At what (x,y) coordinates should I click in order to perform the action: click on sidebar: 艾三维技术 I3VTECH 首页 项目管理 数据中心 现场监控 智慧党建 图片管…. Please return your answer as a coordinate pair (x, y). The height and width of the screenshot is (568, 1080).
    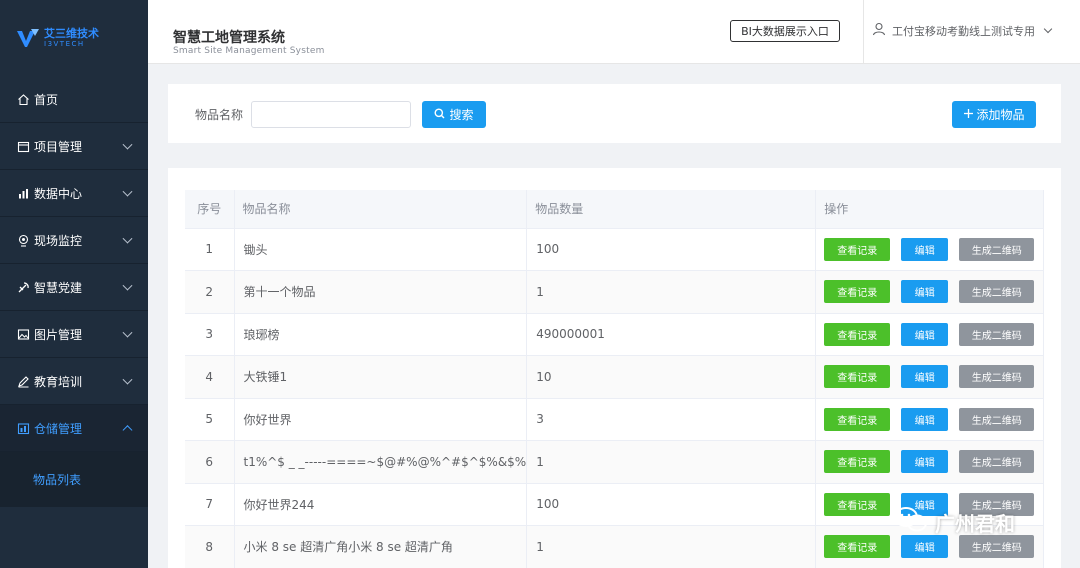
    Looking at the image, I should click on (74, 284).